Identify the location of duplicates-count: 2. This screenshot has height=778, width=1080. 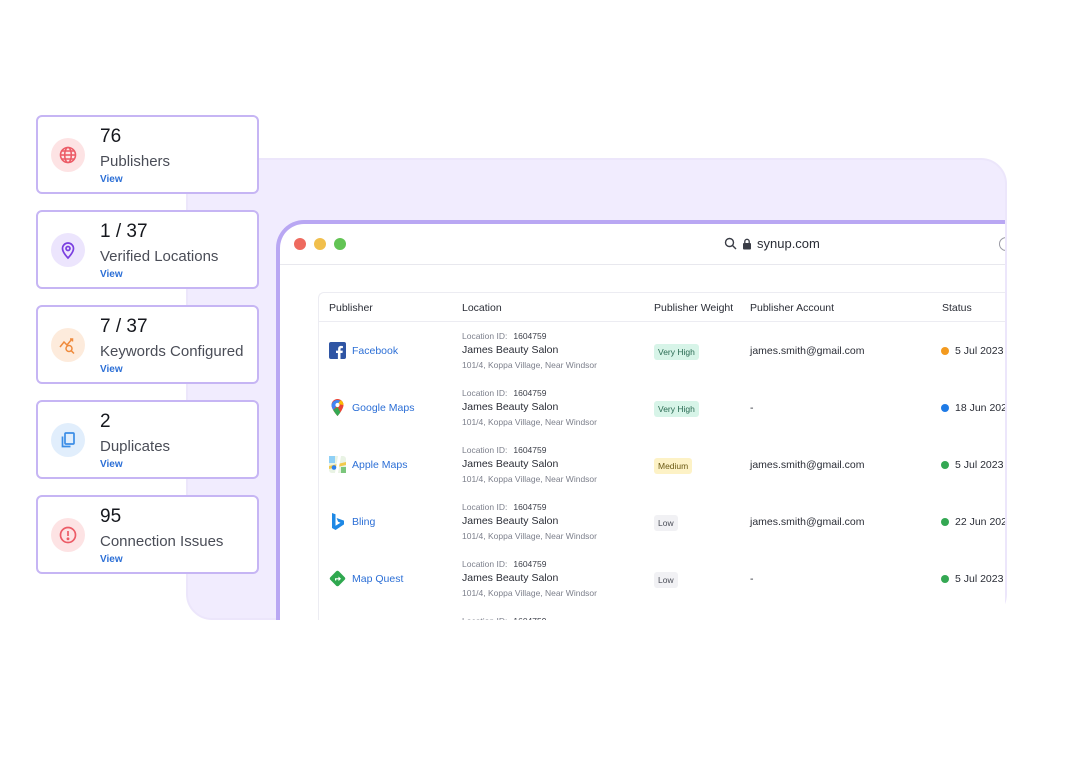
(105, 421).